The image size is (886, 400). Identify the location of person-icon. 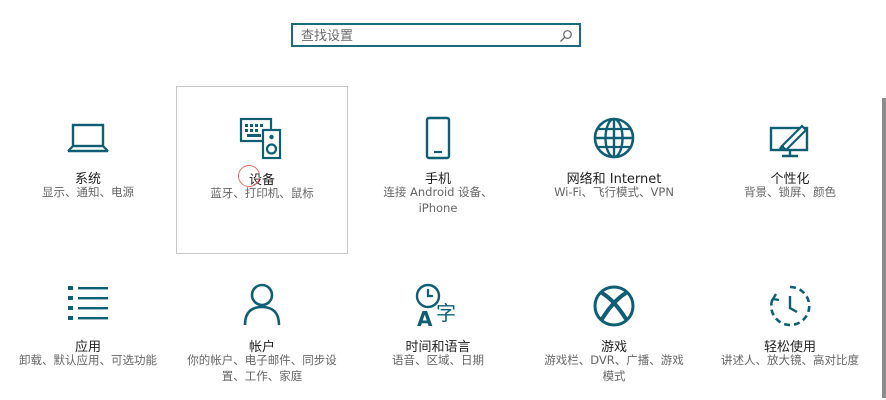
(262, 304).